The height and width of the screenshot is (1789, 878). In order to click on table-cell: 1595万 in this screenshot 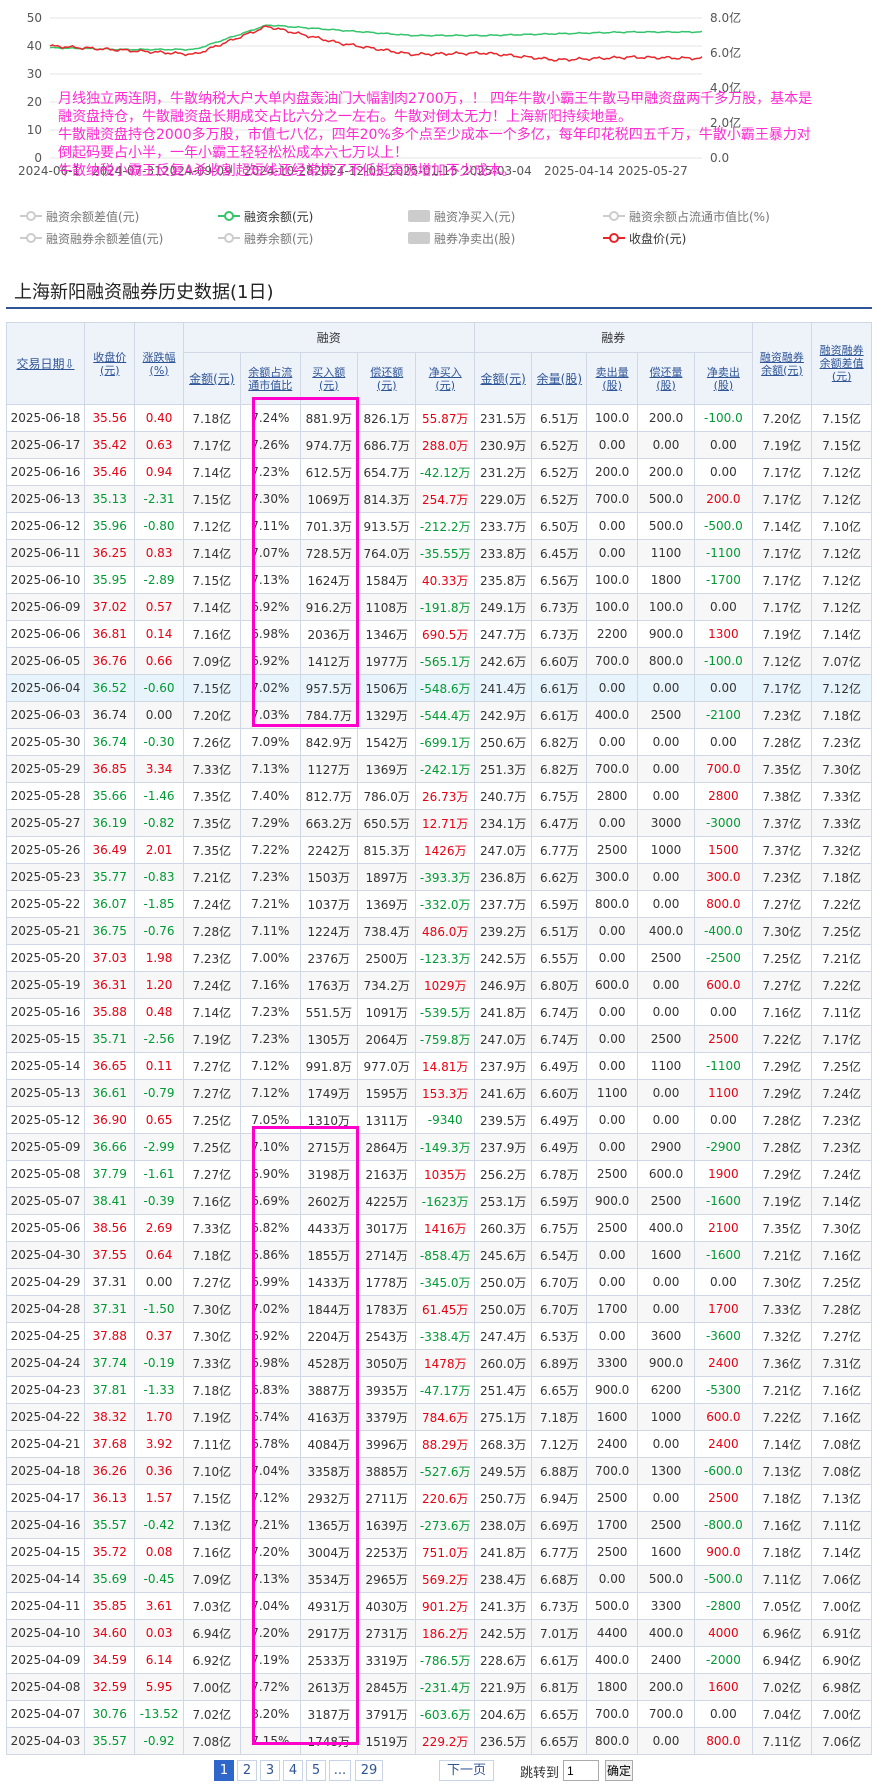, I will do `click(386, 1093)`.